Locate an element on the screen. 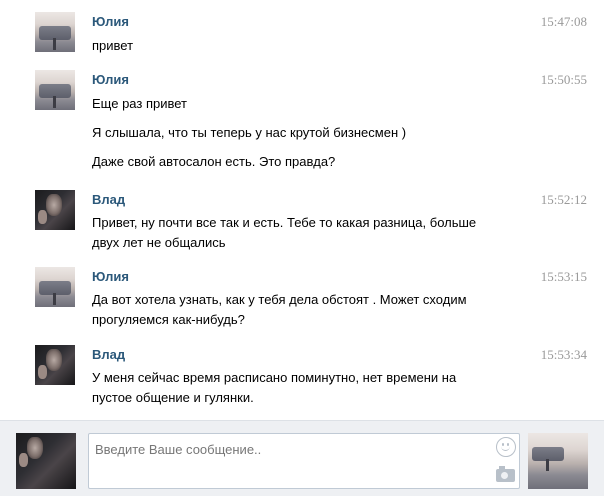 Image resolution: width=604 pixels, height=496 pixels. message-text: пустое общение и гулянки. is located at coordinates (173, 397).